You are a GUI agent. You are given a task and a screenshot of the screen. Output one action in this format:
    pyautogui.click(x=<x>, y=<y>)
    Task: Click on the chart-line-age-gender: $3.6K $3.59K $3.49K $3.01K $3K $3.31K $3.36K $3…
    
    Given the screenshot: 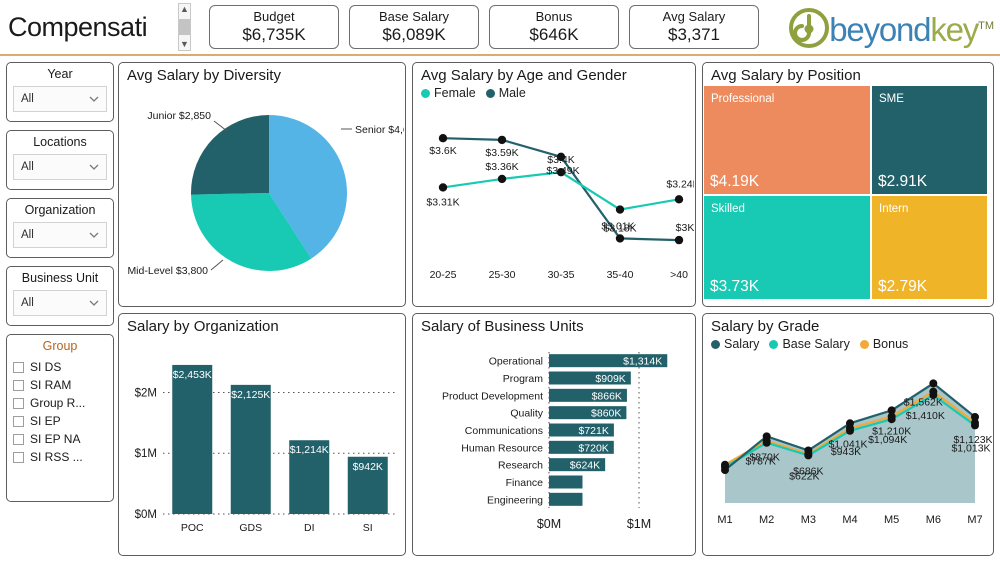 What is the action you would take?
    pyautogui.click(x=554, y=199)
    